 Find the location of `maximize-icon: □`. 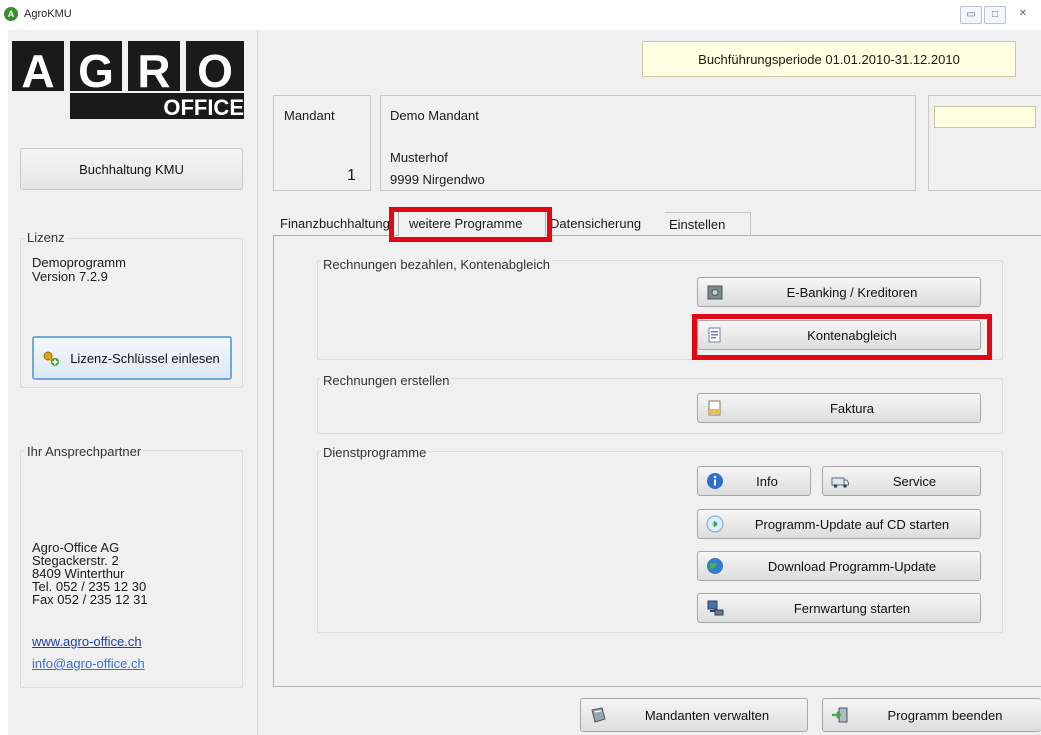

maximize-icon: □ is located at coordinates (995, 15).